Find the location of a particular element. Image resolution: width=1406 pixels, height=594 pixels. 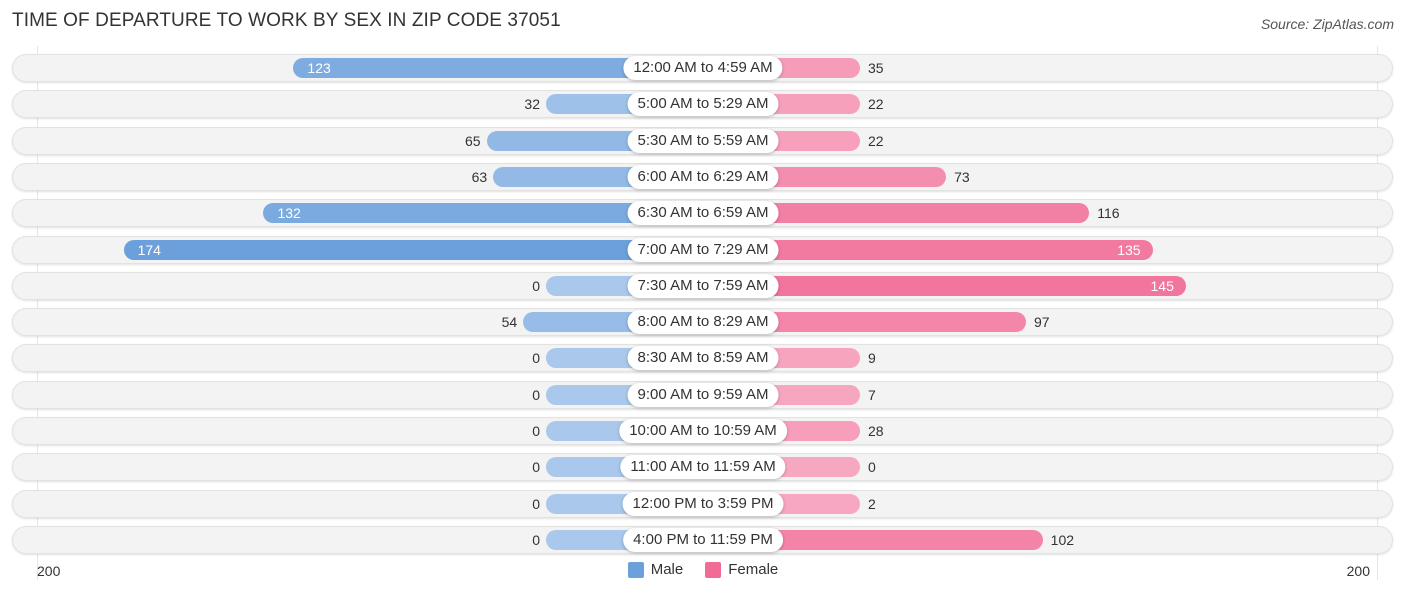

value-label-female: 7 is located at coordinates (872, 394).